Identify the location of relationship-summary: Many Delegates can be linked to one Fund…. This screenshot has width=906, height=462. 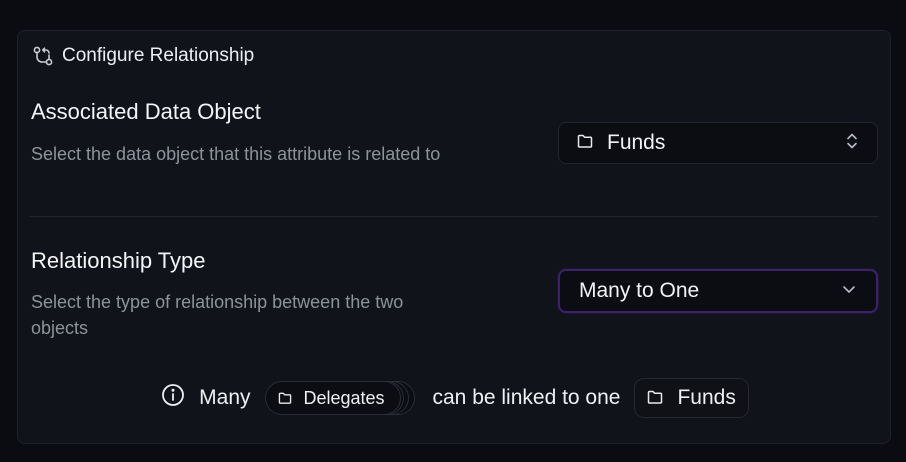
(455, 398).